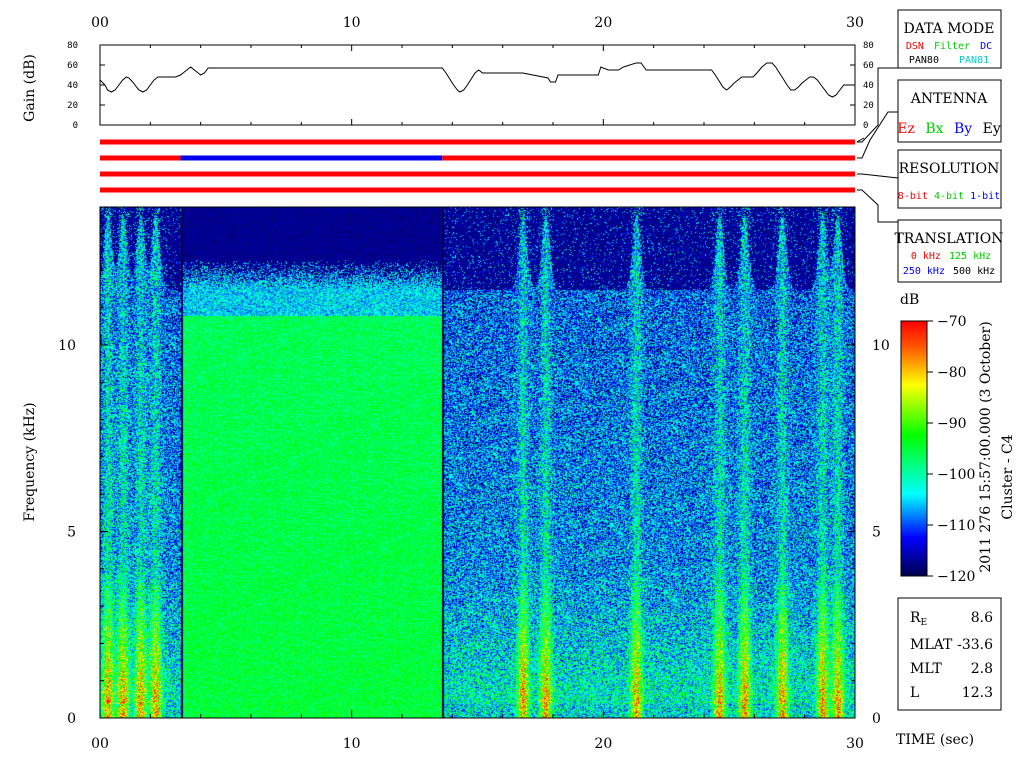  What do you see at coordinates (986, 46) in the screenshot?
I see `legend-dc: DC` at bounding box center [986, 46].